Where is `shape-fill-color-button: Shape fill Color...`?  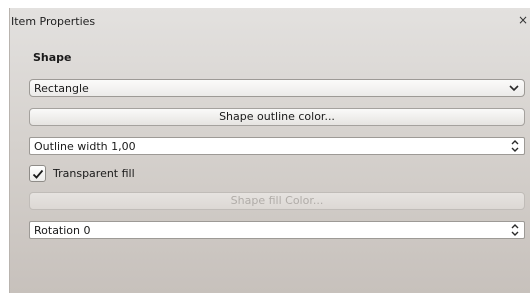
shape-fill-color-button: Shape fill Color... is located at coordinates (277, 201).